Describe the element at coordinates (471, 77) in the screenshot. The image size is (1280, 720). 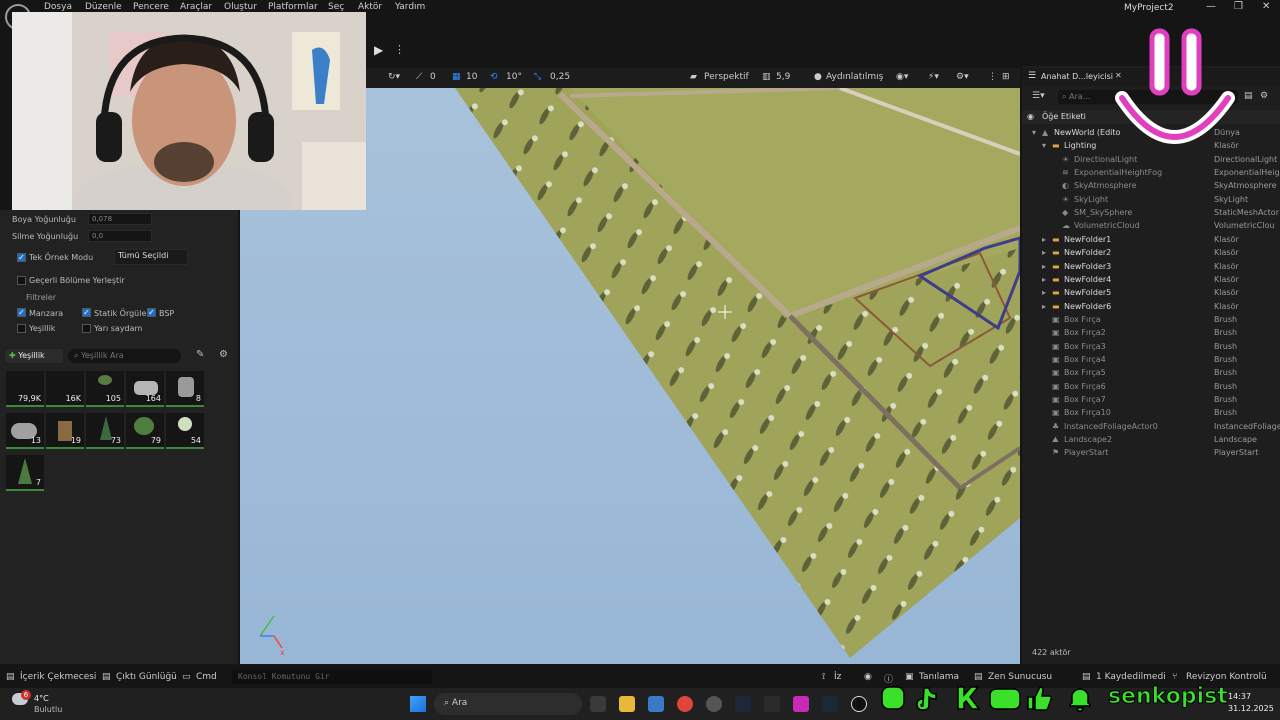
I see `grid-snap-value: 10` at that location.